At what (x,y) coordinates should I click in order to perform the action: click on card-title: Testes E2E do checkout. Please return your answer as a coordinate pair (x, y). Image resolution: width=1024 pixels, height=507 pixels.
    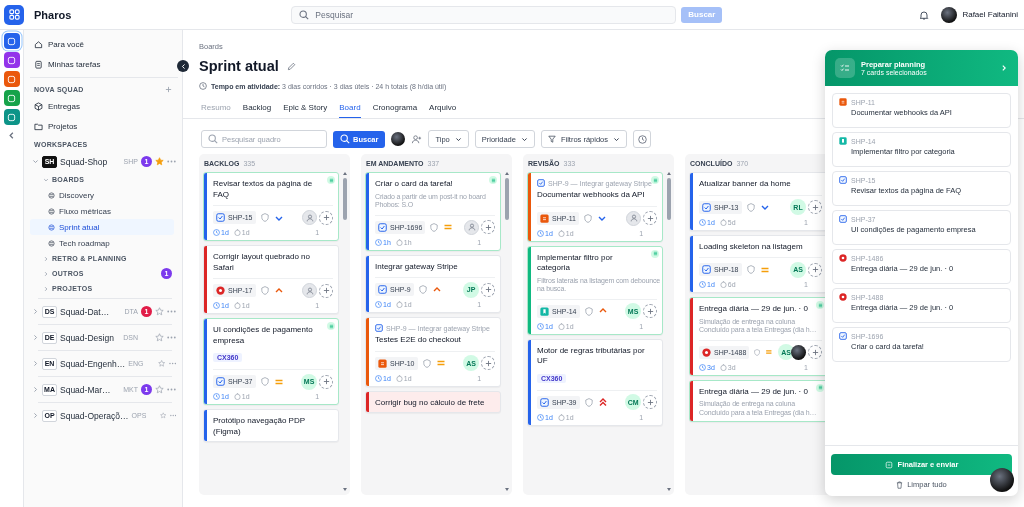
    Looking at the image, I should click on (418, 340).